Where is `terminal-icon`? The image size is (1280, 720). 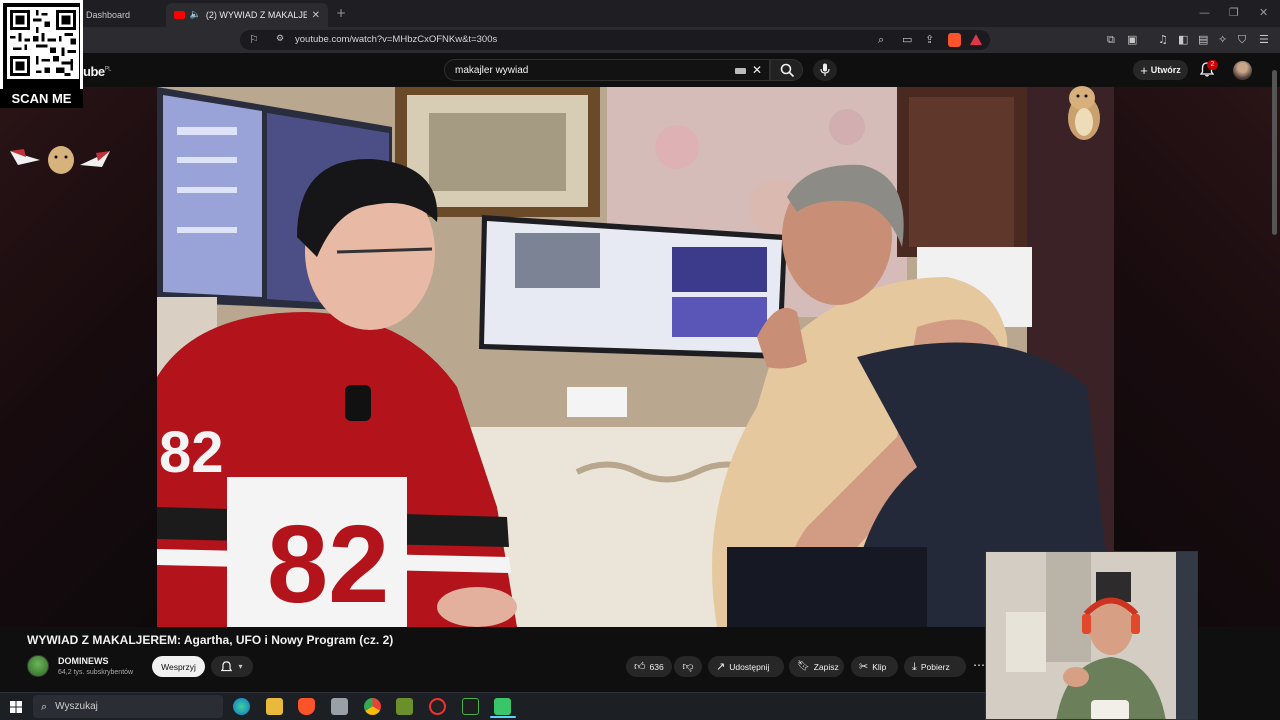
terminal-icon is located at coordinates (470, 706).